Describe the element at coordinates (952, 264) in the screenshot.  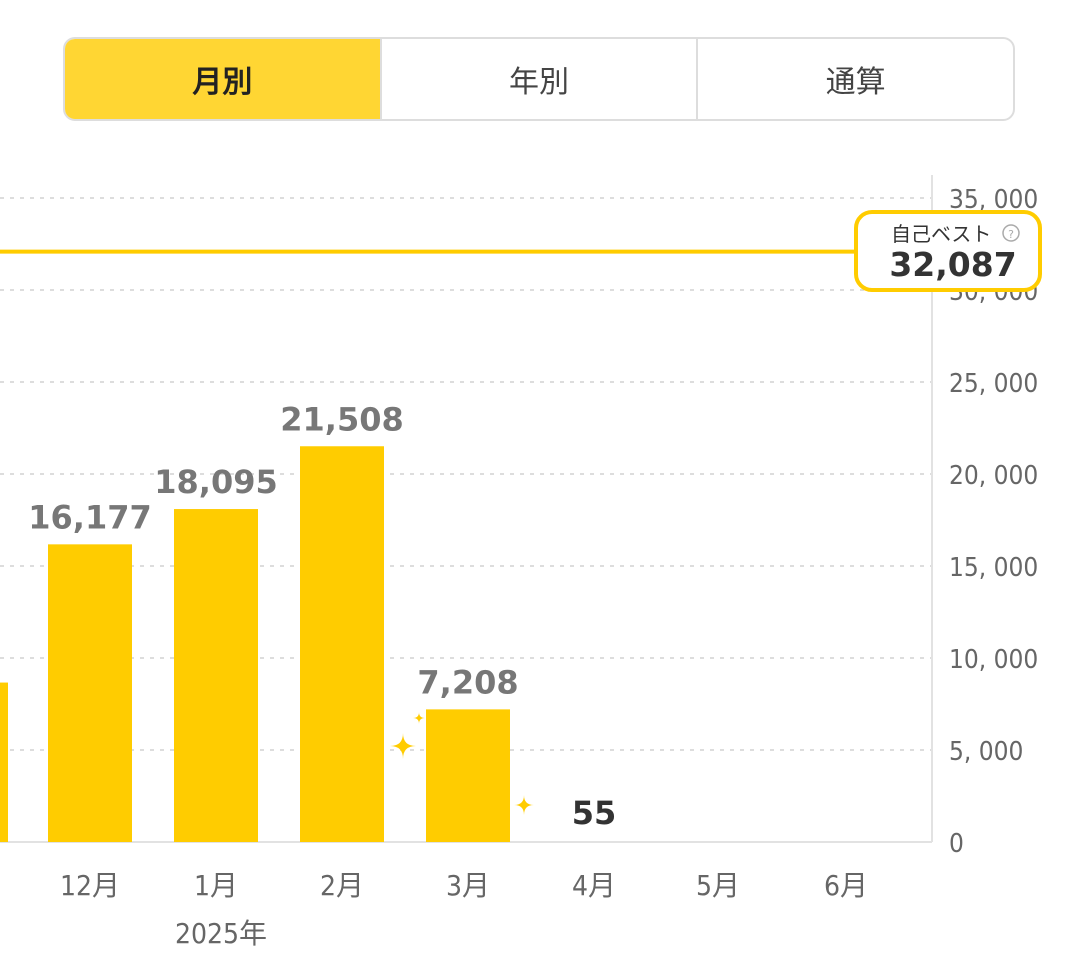
I see `personal-best-value: 32,087` at that location.